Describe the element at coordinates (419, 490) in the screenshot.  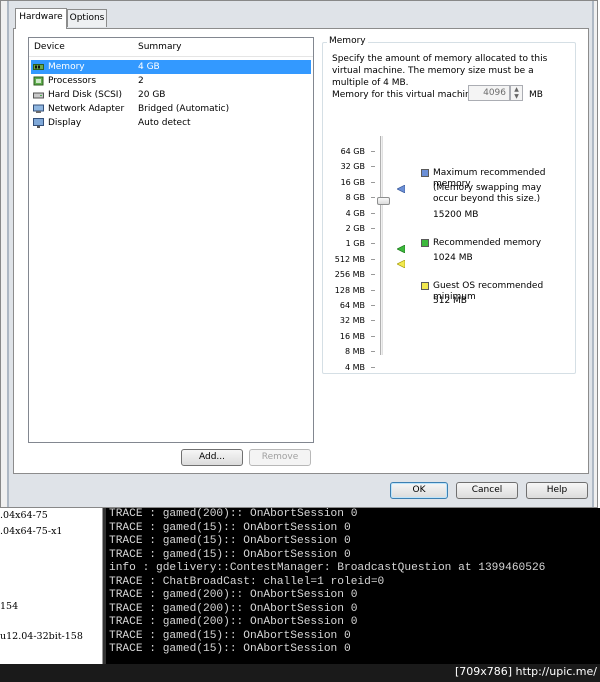
I see `ok-button: OK` at that location.